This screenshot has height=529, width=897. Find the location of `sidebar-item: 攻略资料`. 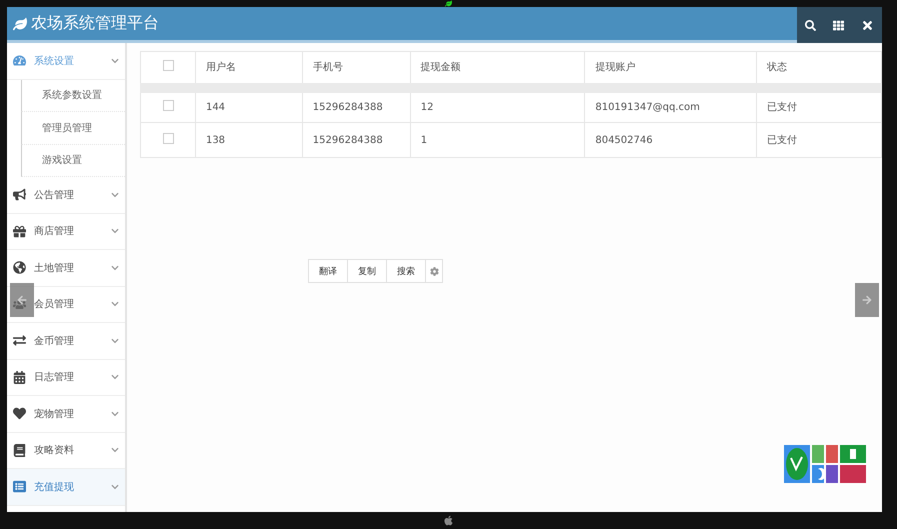

sidebar-item: 攻略资料 is located at coordinates (66, 450).